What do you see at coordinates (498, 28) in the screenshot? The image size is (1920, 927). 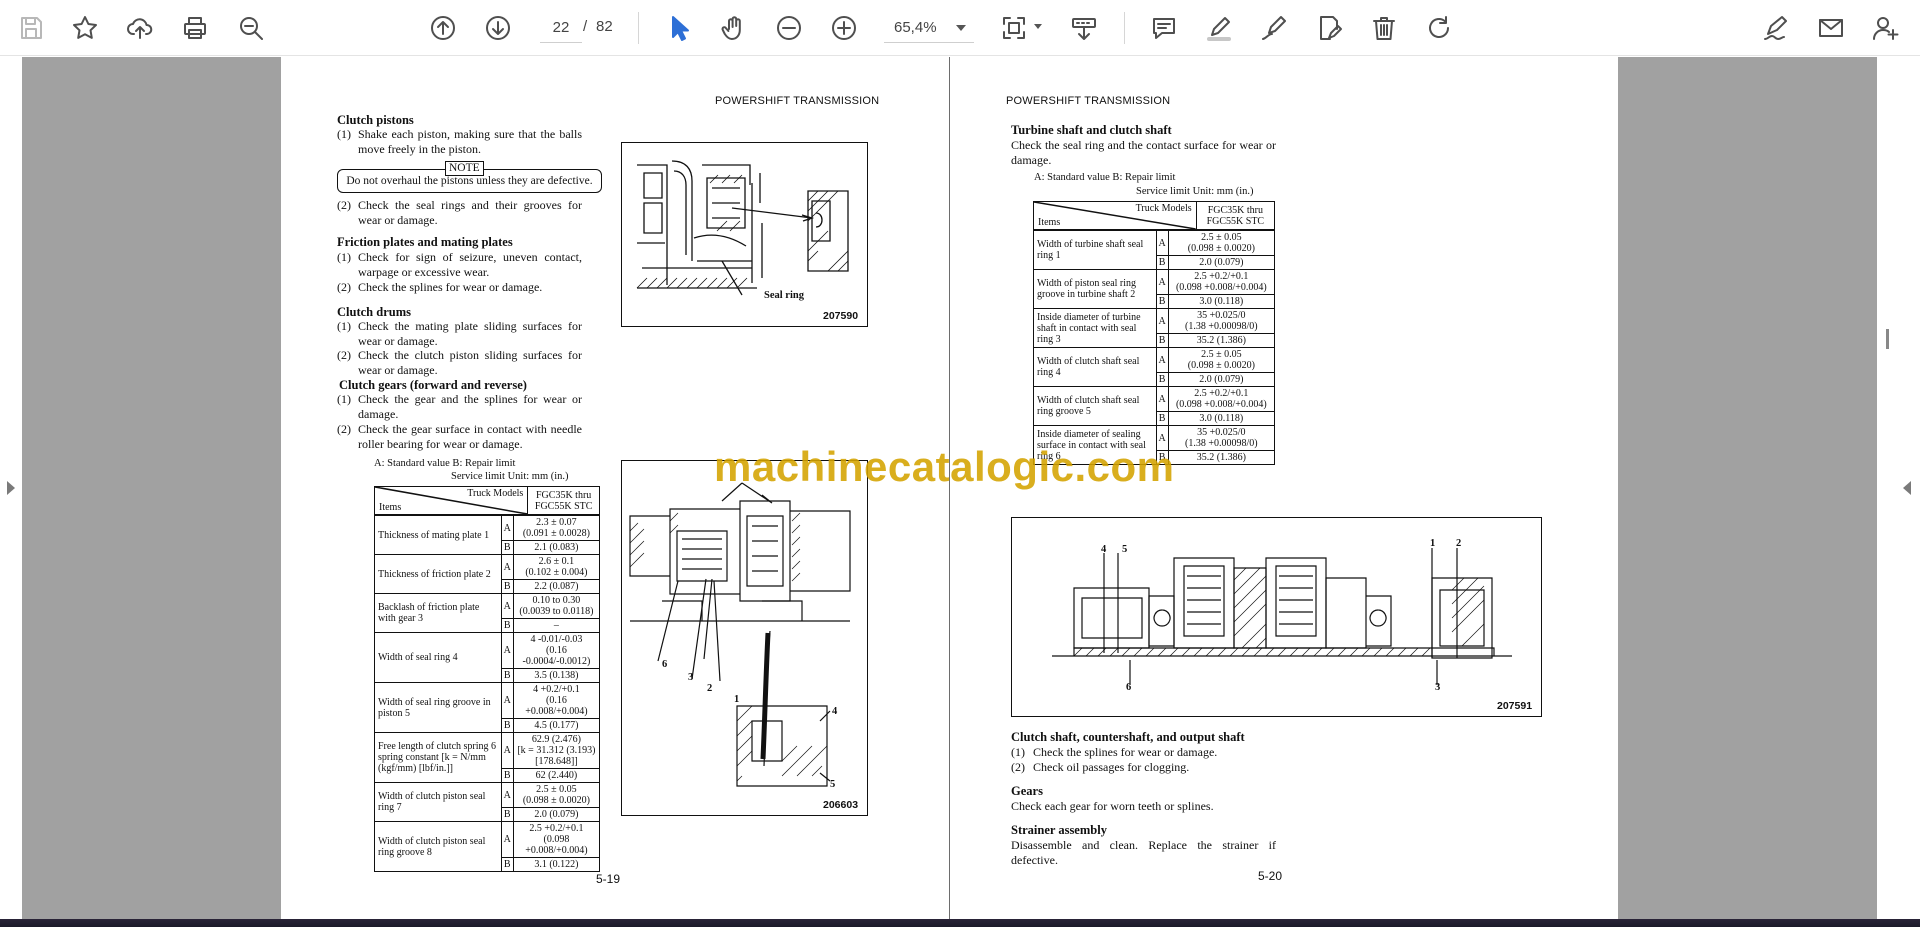 I see `next-page-icon` at bounding box center [498, 28].